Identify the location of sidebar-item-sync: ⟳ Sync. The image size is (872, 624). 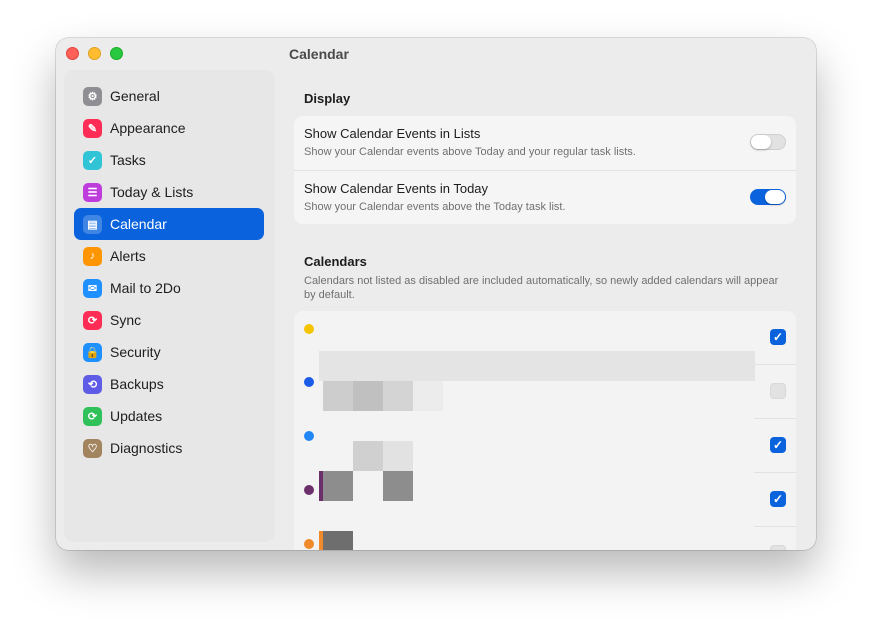
(169, 320).